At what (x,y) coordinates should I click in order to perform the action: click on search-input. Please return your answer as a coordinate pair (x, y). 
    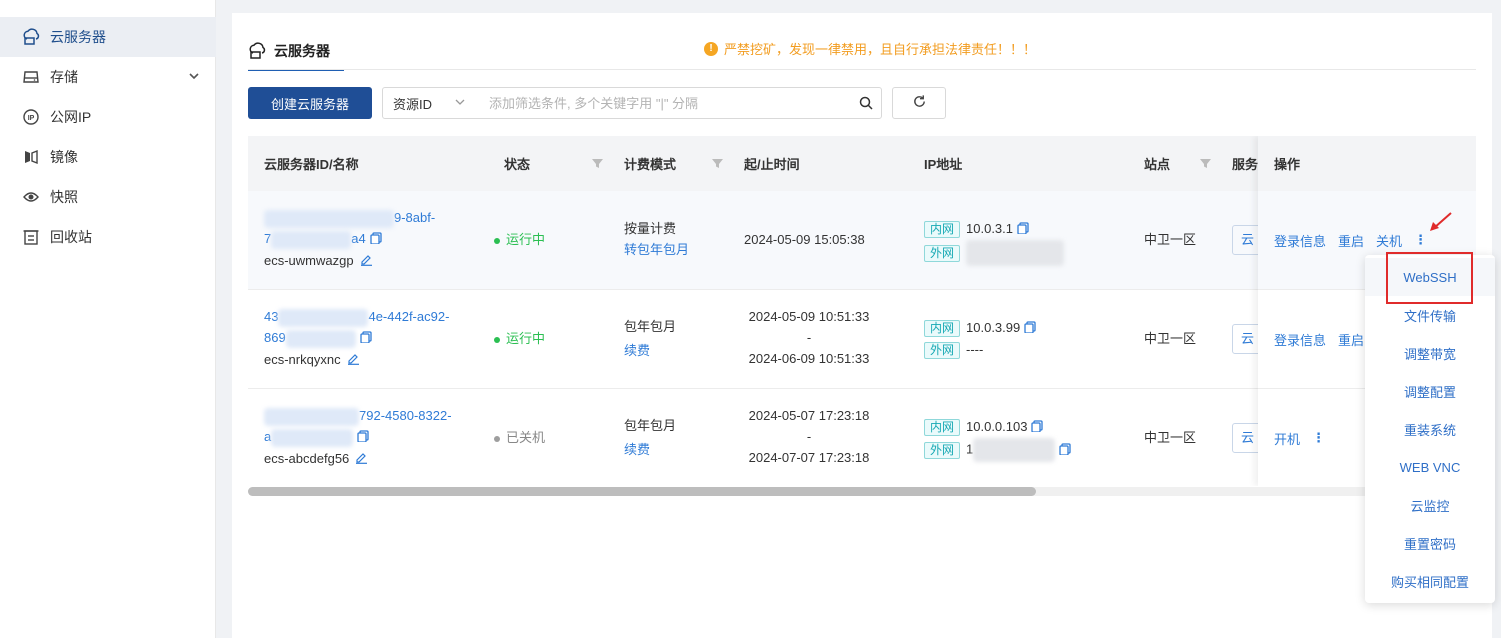
    Looking at the image, I should click on (670, 103).